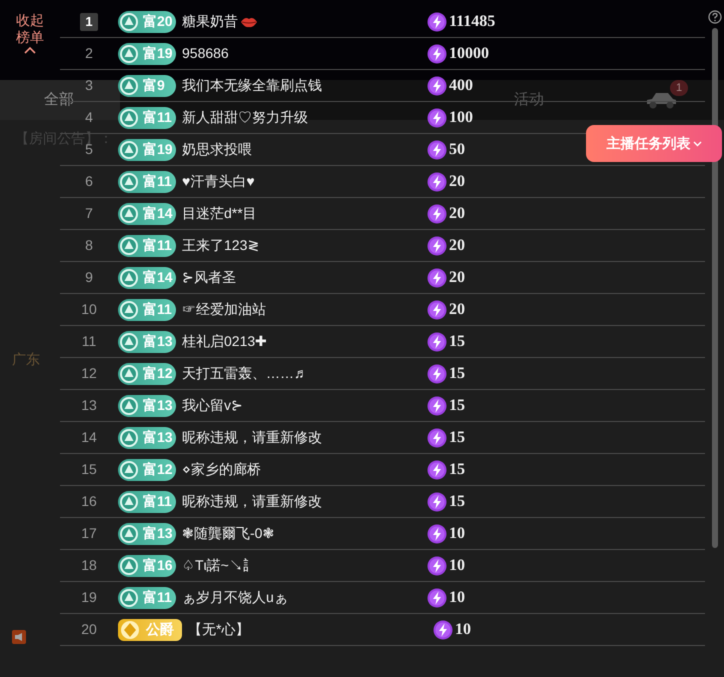 The image size is (724, 677). Describe the element at coordinates (89, 341) in the screenshot. I see `rank-number: 11` at that location.